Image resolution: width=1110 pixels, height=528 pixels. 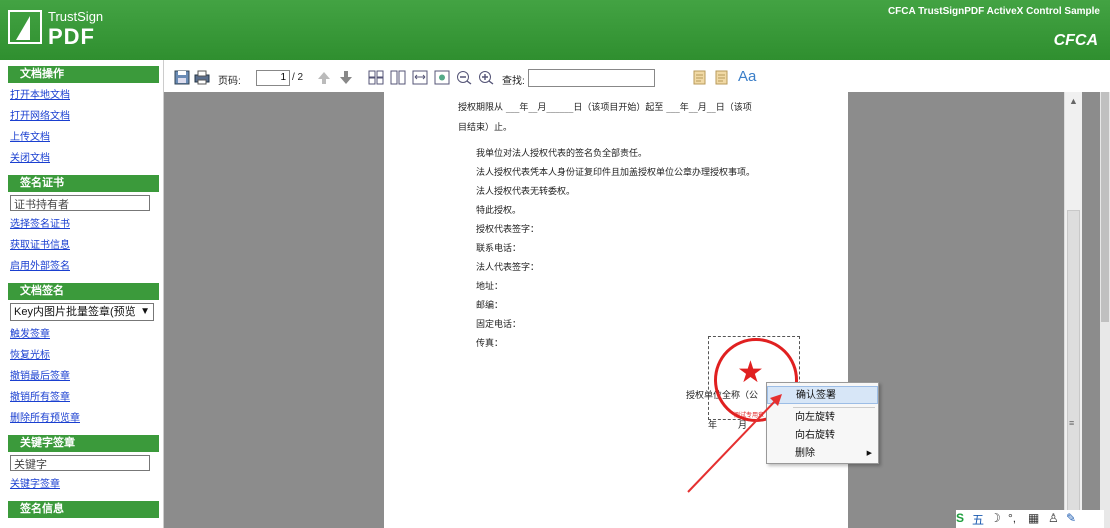 I want to click on doc-text-line: 地址：, so click(x=490, y=287).